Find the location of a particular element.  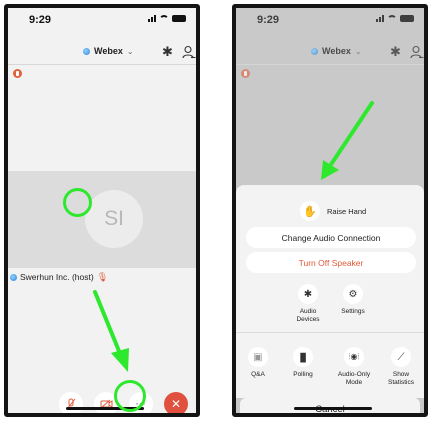

participant-name-bar: Swerhun Inc. (host) 🎙 is located at coordinates (58, 277).